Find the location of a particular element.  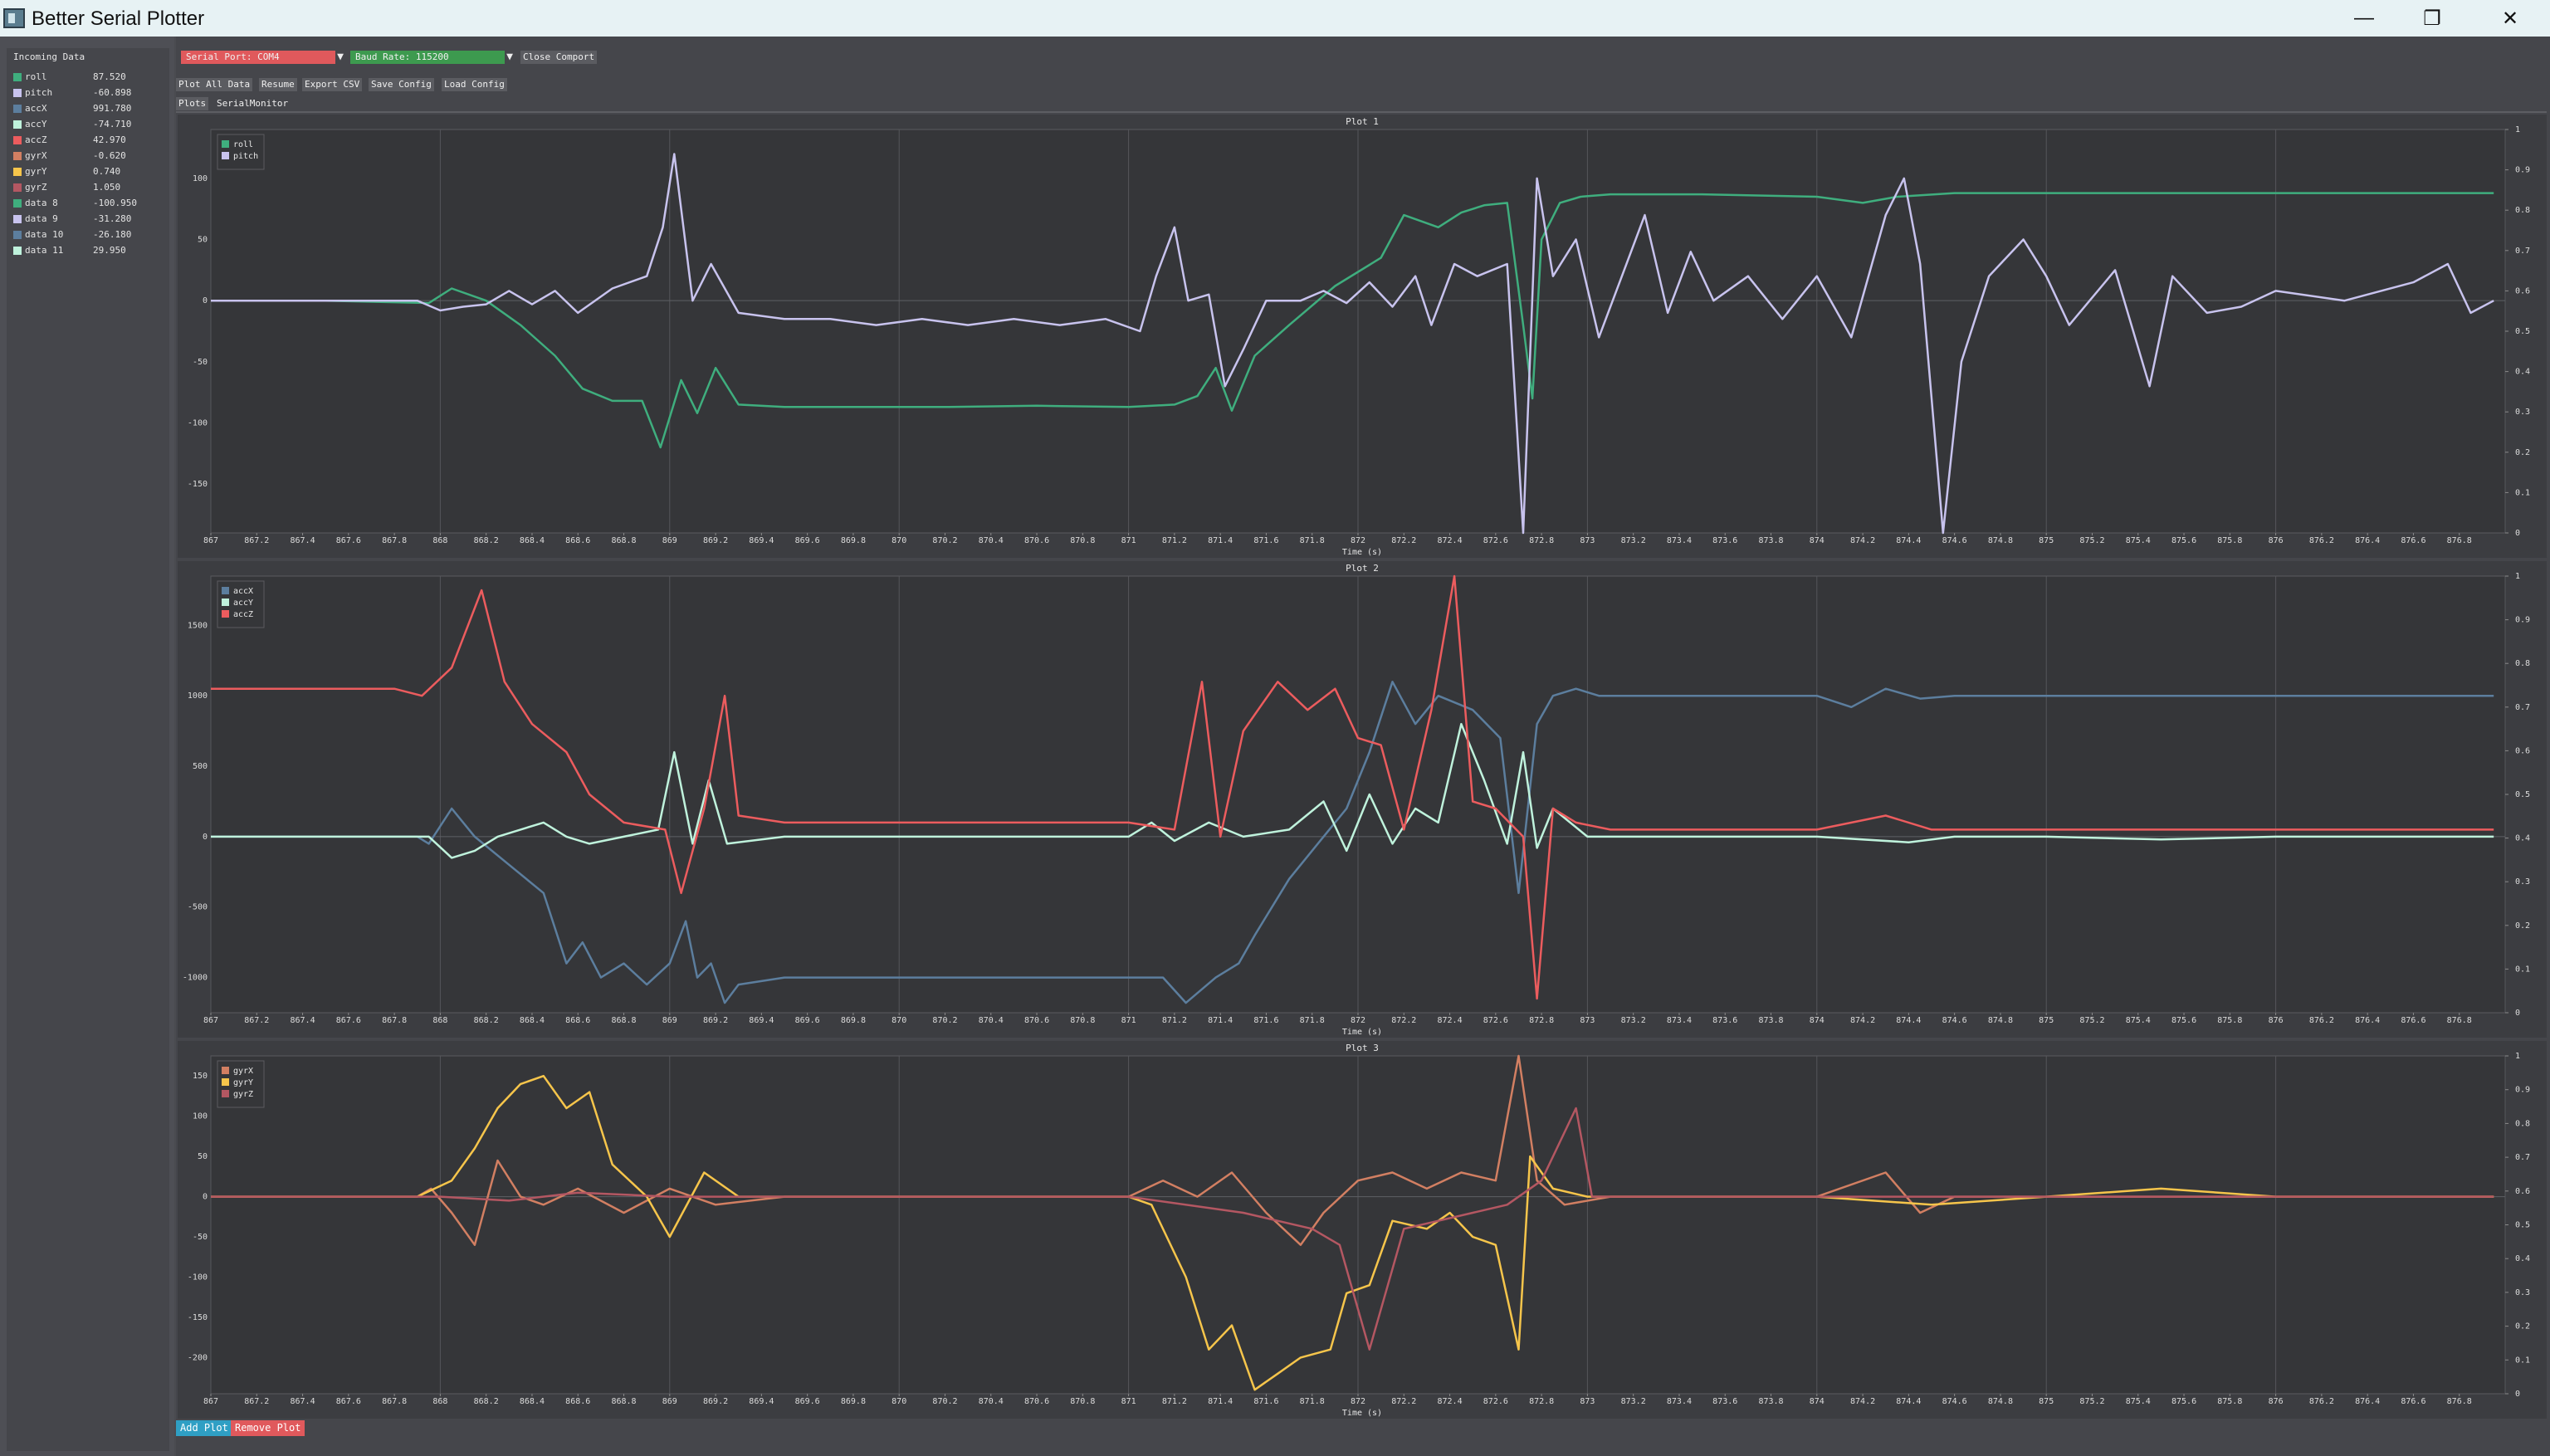

channel-name: gyrZ is located at coordinates (36, 187).